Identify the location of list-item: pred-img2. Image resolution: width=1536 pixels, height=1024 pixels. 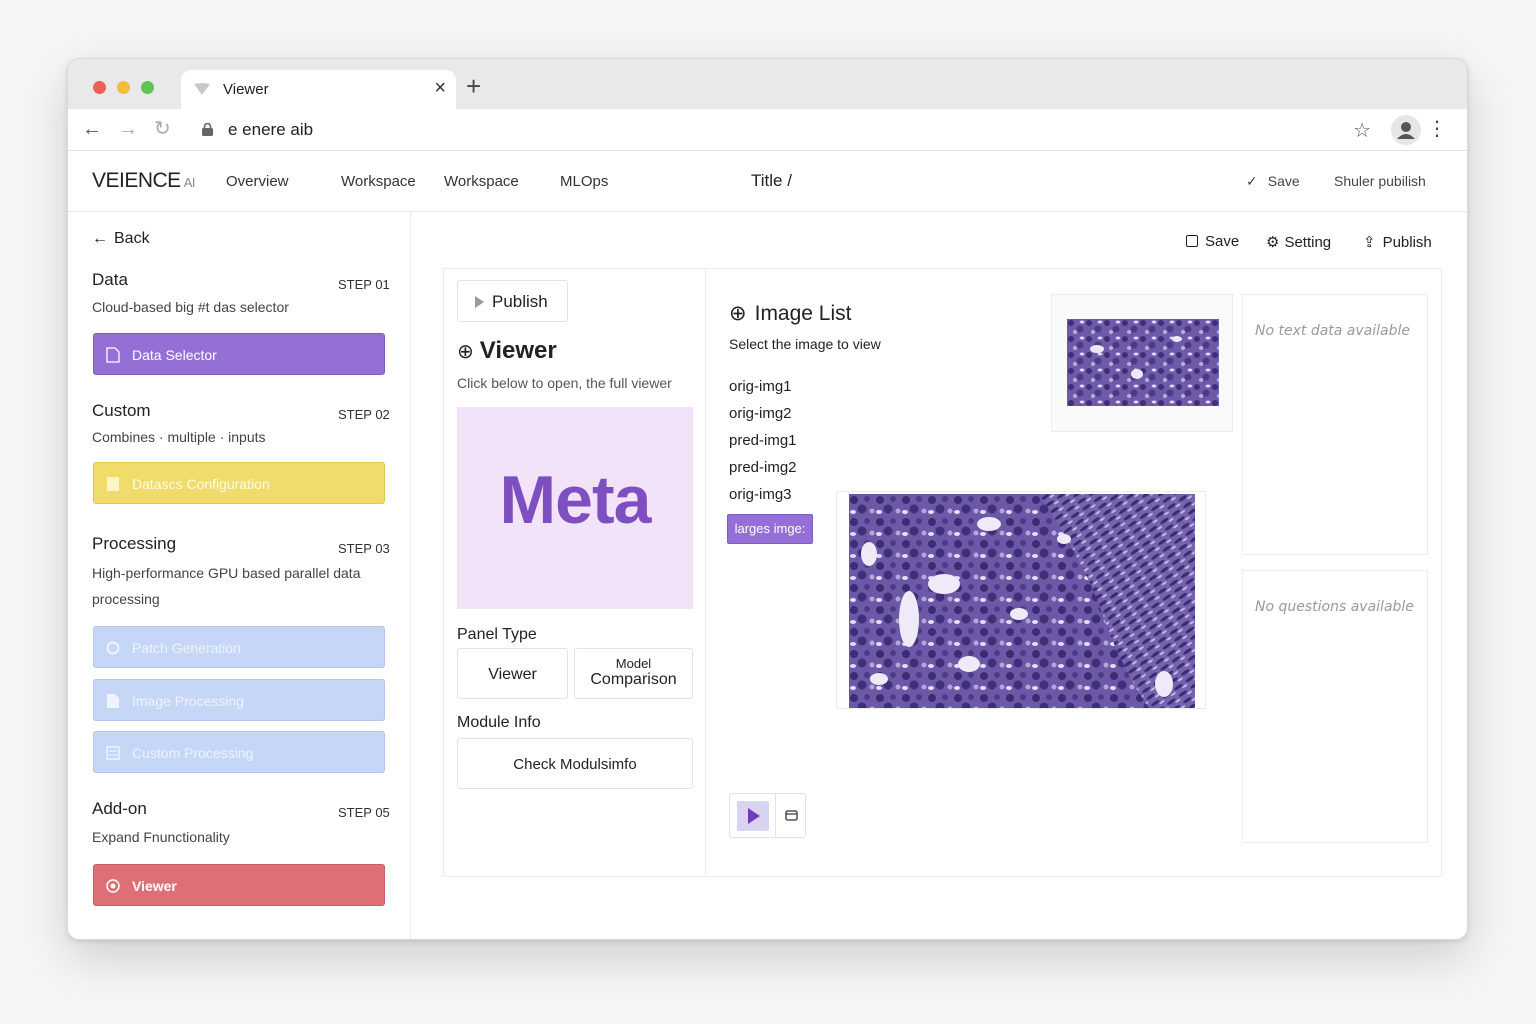
(763, 467).